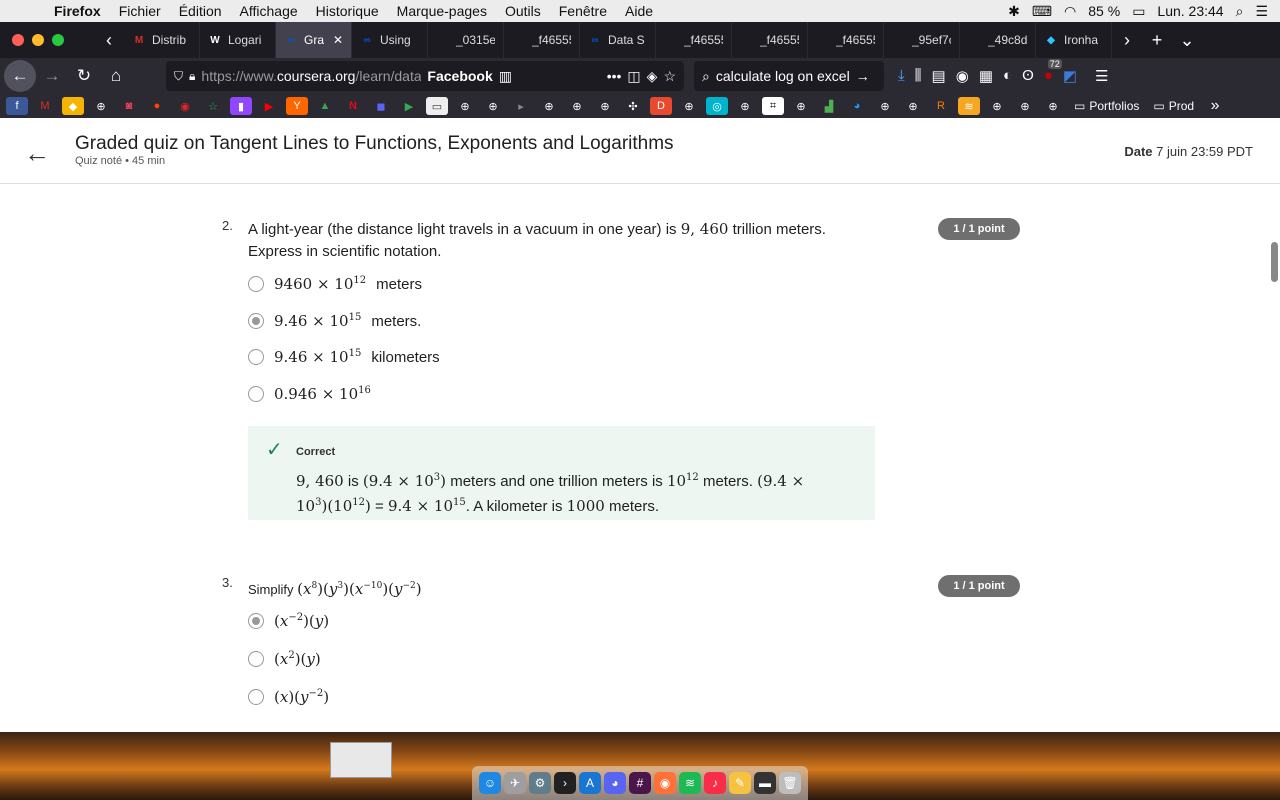  What do you see at coordinates (288, 697) in the screenshot?
I see `answer-option: (x)(y−2)` at bounding box center [288, 697].